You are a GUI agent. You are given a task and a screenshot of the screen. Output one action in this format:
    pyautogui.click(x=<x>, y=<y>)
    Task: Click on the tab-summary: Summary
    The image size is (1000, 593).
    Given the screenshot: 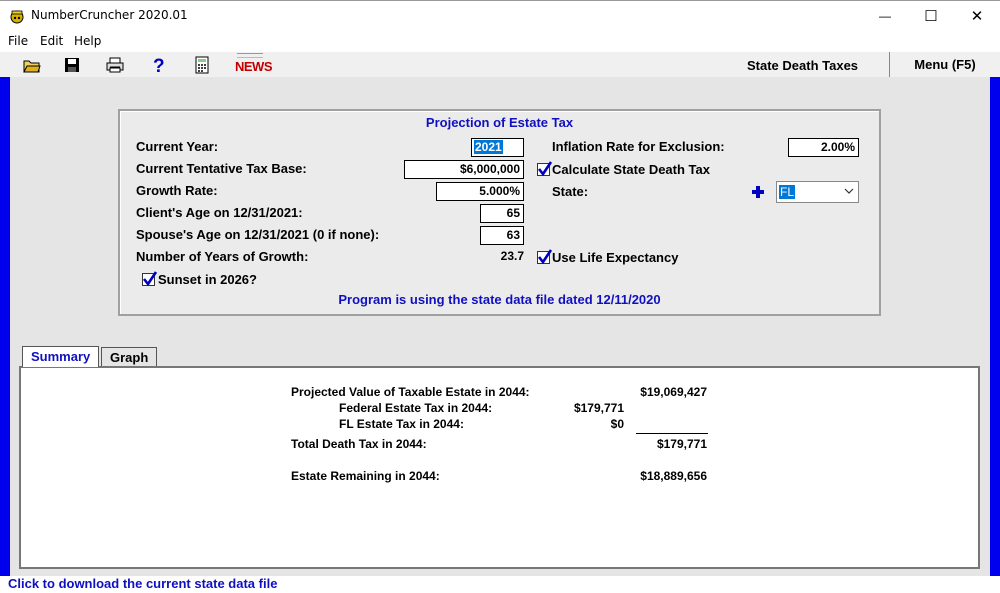 What is the action you would take?
    pyautogui.click(x=61, y=356)
    